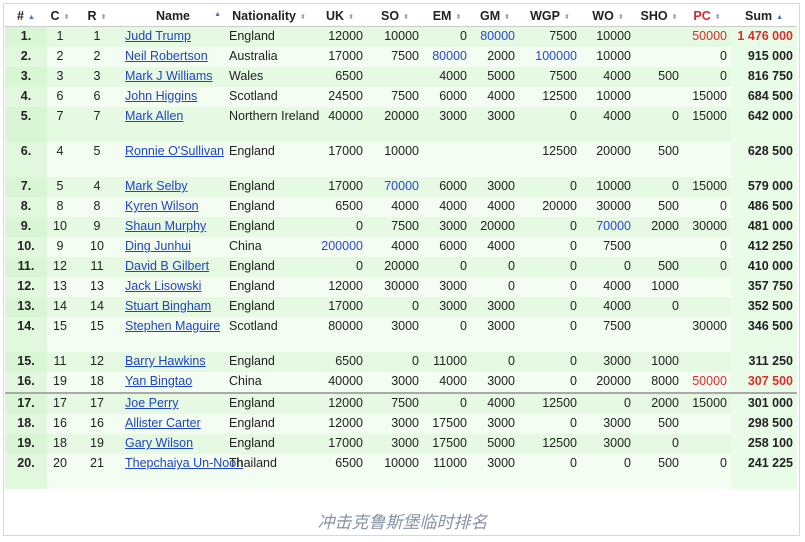  I want to click on column-header-sum: Sum ▲, so click(764, 16).